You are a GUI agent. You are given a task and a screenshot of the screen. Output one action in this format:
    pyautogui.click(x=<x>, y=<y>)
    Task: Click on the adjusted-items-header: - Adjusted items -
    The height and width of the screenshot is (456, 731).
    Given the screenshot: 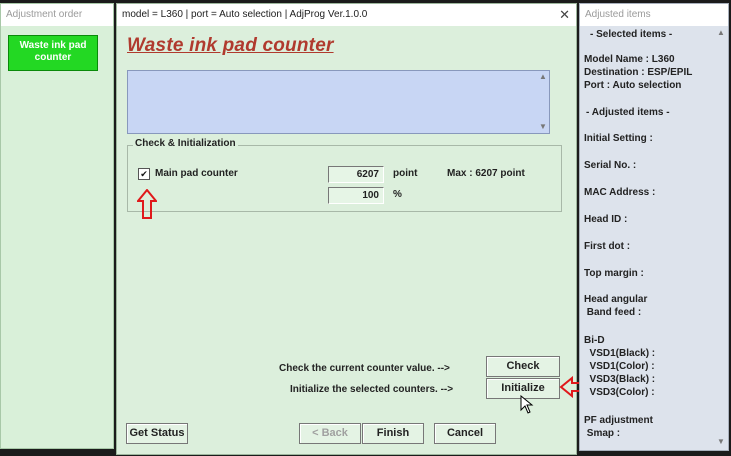 What is the action you would take?
    pyautogui.click(x=628, y=112)
    